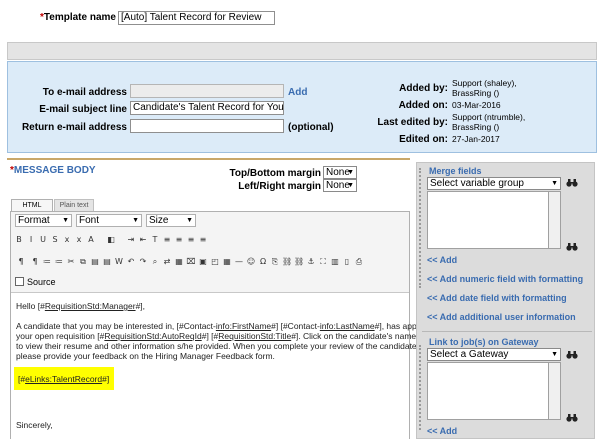  I want to click on format-dropdown-label: Format, so click(34, 220).